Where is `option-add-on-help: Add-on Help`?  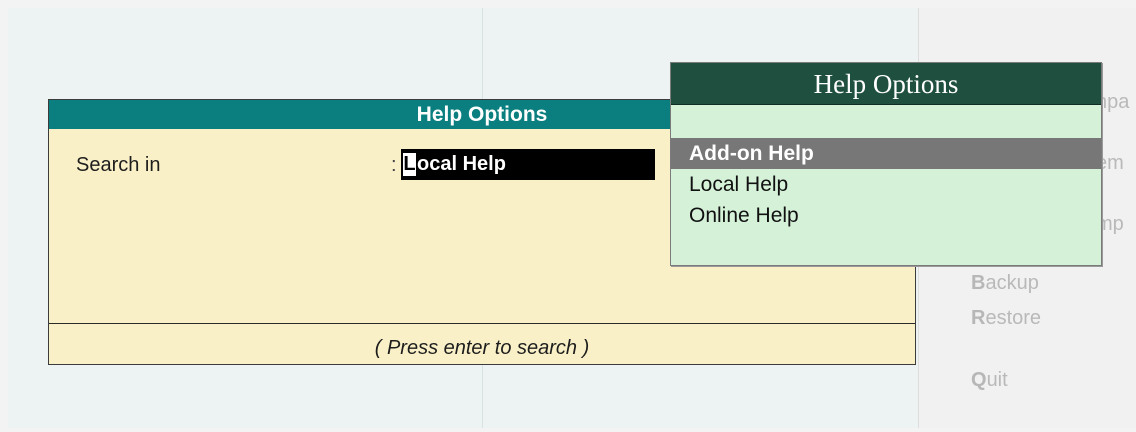 option-add-on-help: Add-on Help is located at coordinates (886, 153).